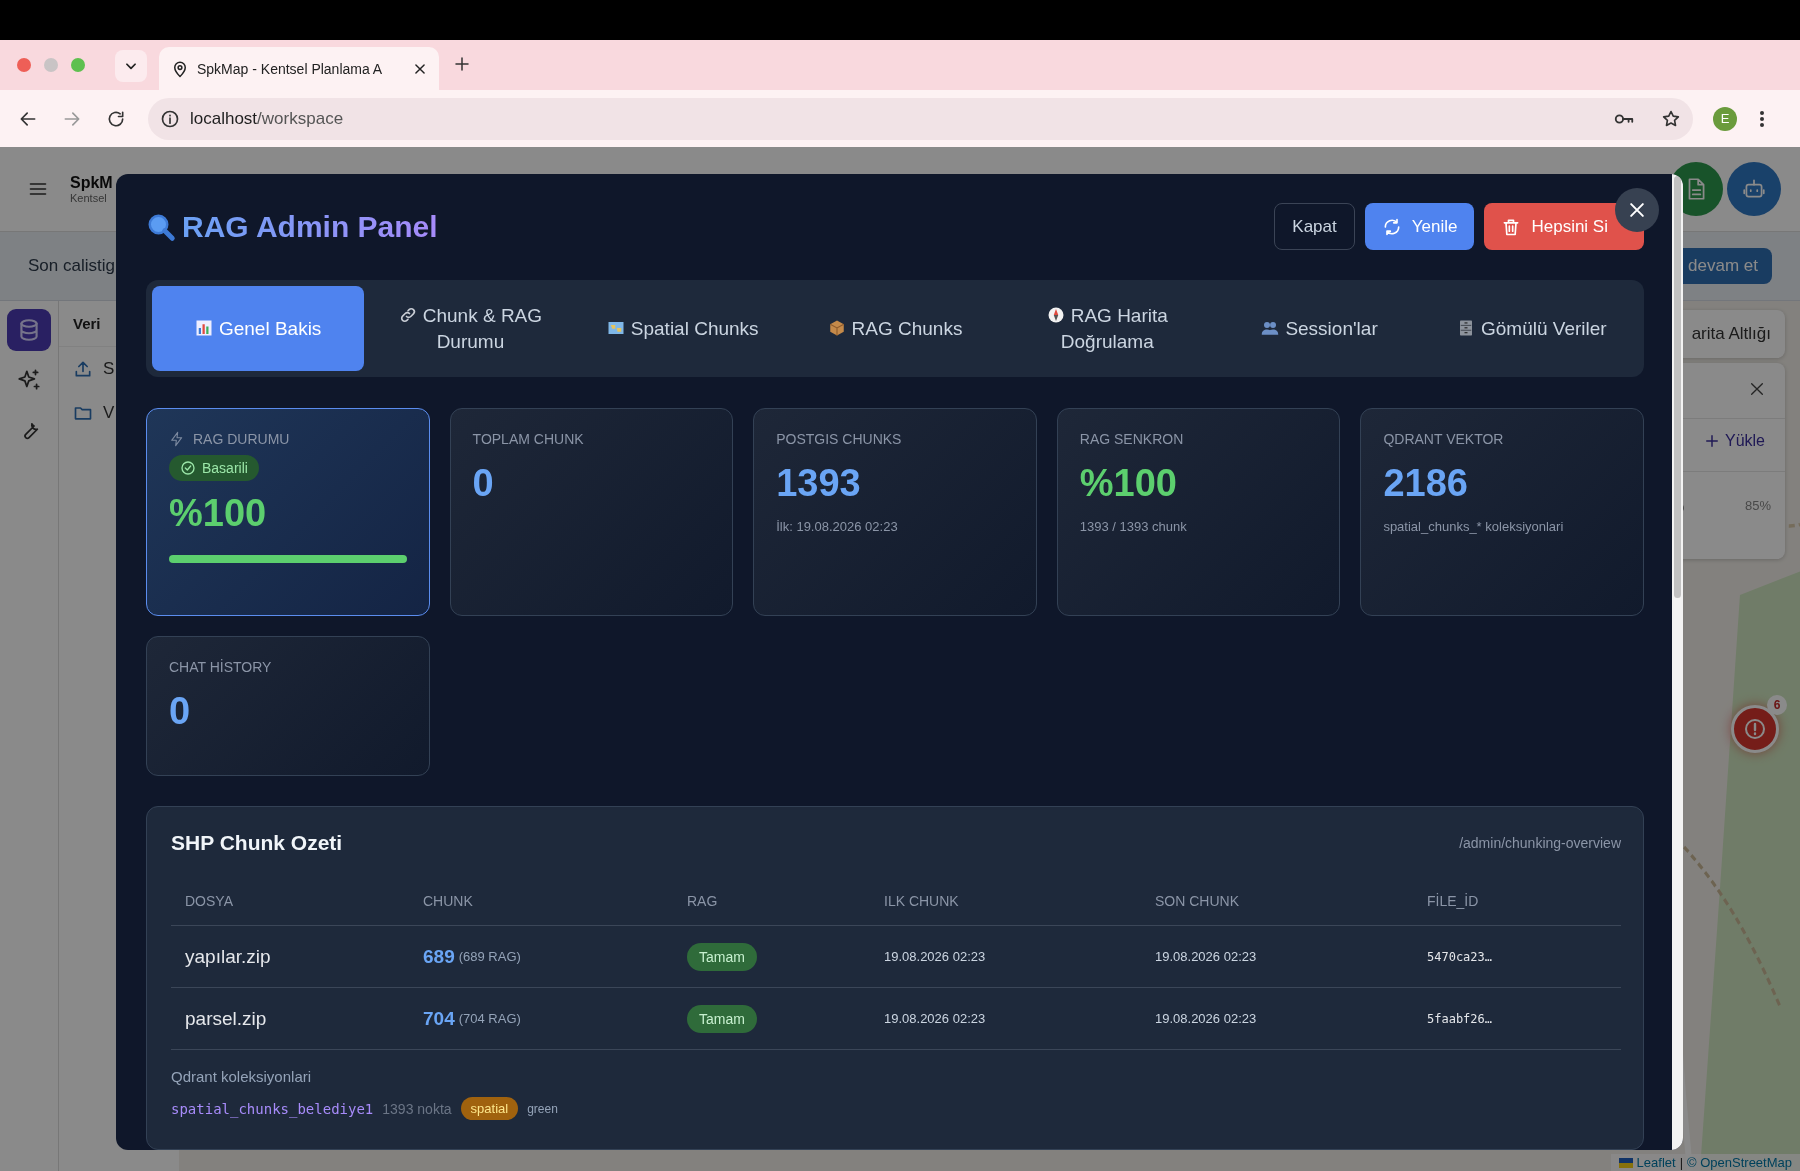  I want to click on stat-caption: İlk: 19.08.2026 02:23, so click(837, 526).